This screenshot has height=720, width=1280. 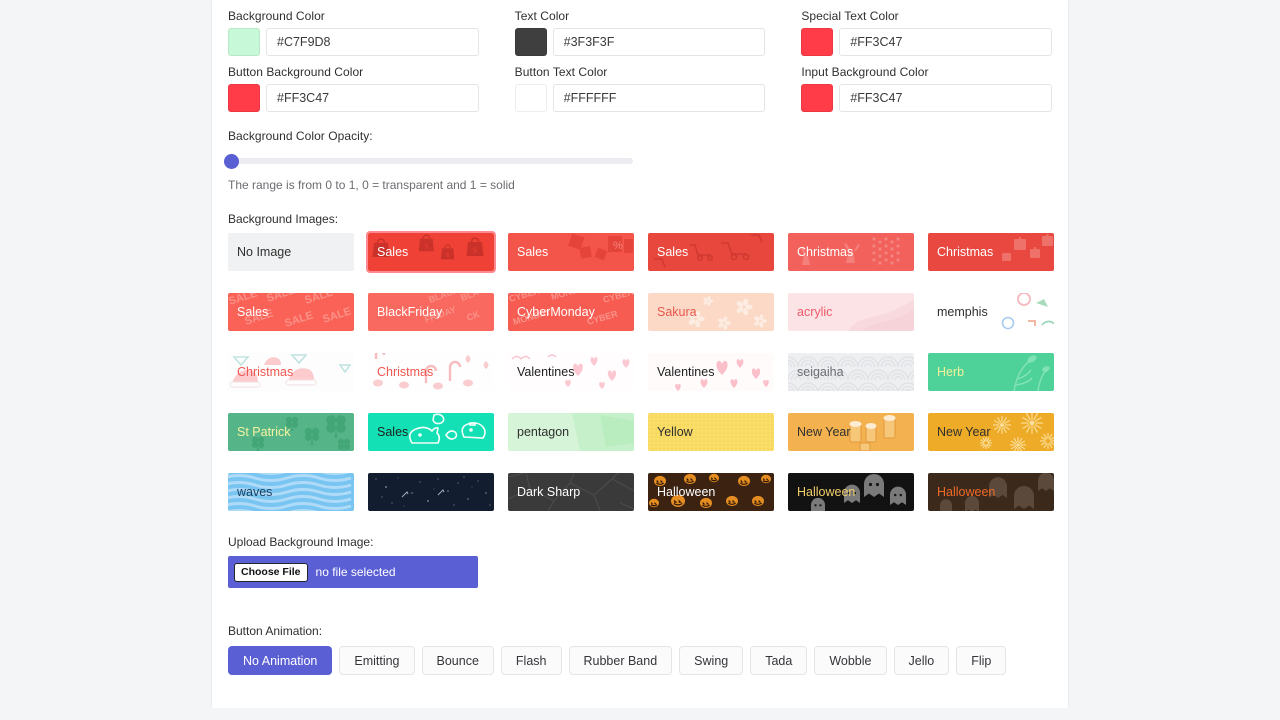 I want to click on background-image-tile-waves: waves, so click(x=291, y=492).